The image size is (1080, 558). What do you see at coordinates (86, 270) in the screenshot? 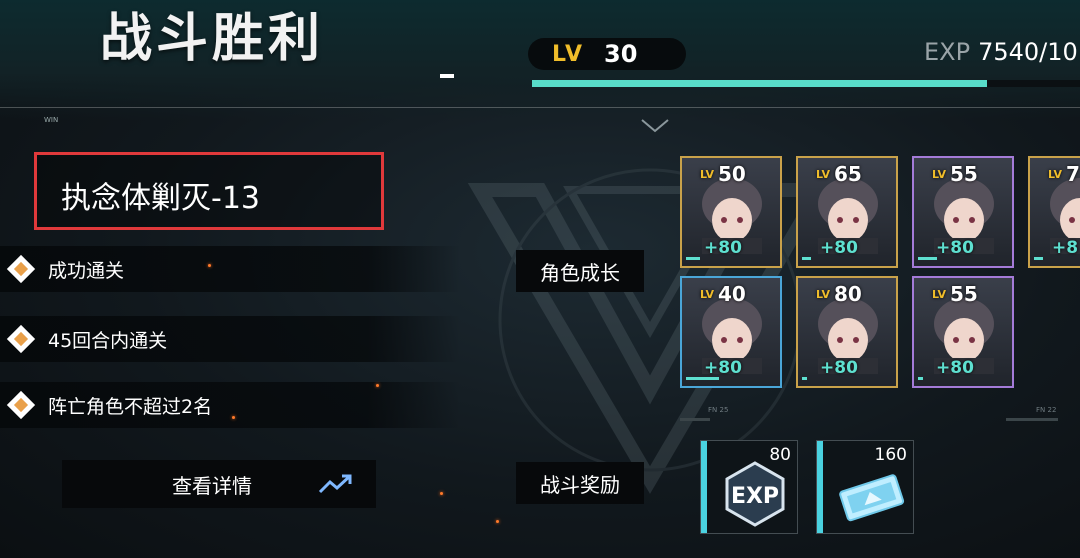
I see `condition-label: 成功通关` at bounding box center [86, 270].